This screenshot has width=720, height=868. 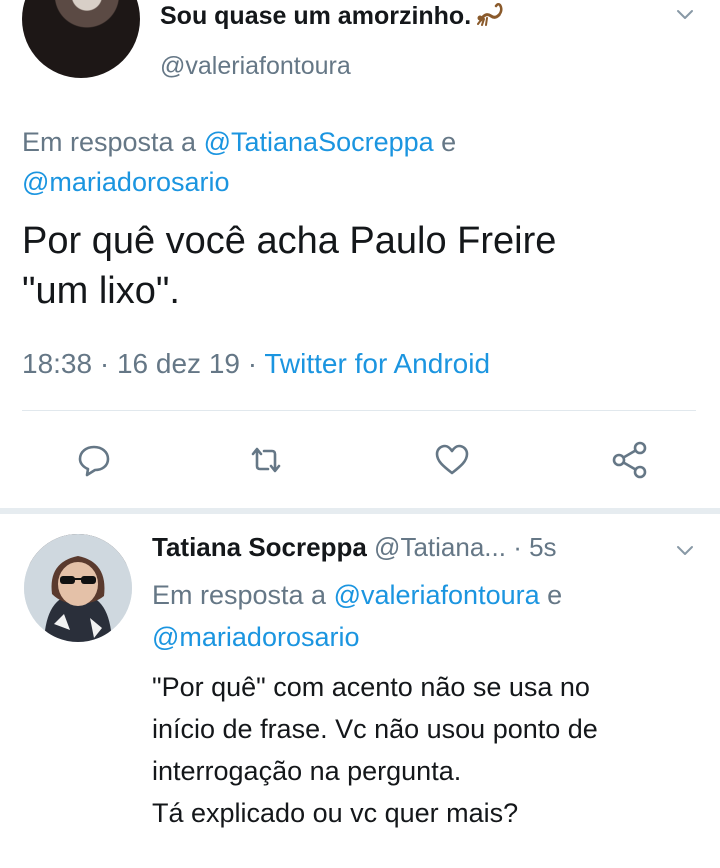 I want to click on tweet-text-line: Tá explicado ou vc quer mais?, so click(x=335, y=813).